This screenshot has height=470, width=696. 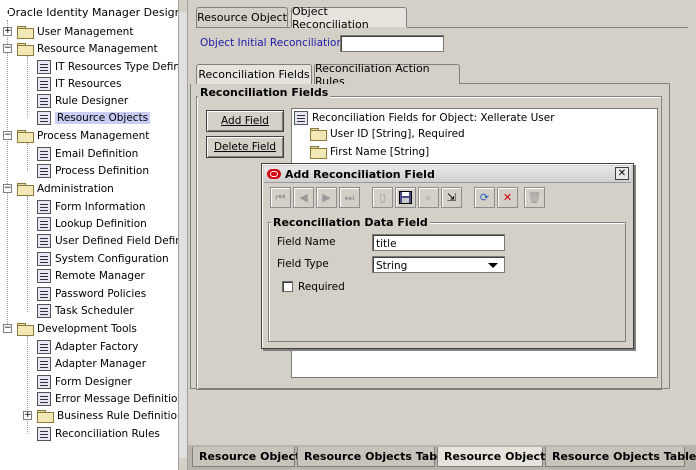 I want to click on tab-reconciliation-fields: Reconciliation Fields, so click(x=254, y=74).